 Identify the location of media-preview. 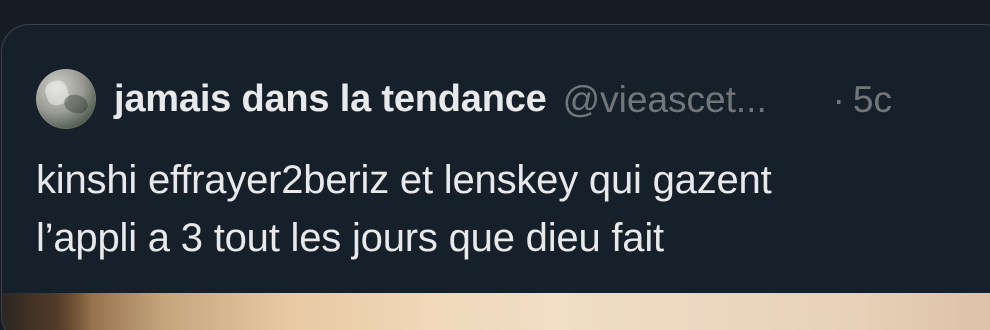
(496, 311).